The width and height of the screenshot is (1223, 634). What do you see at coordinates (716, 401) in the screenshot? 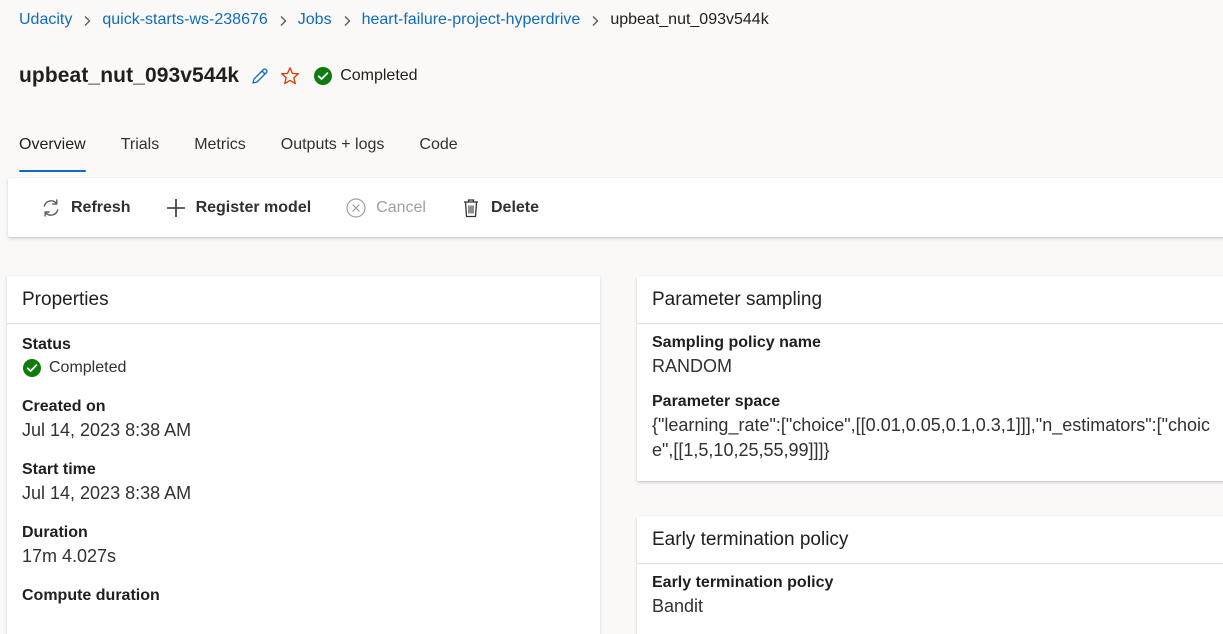
I see `parameter-space-label: Parameter space` at bounding box center [716, 401].